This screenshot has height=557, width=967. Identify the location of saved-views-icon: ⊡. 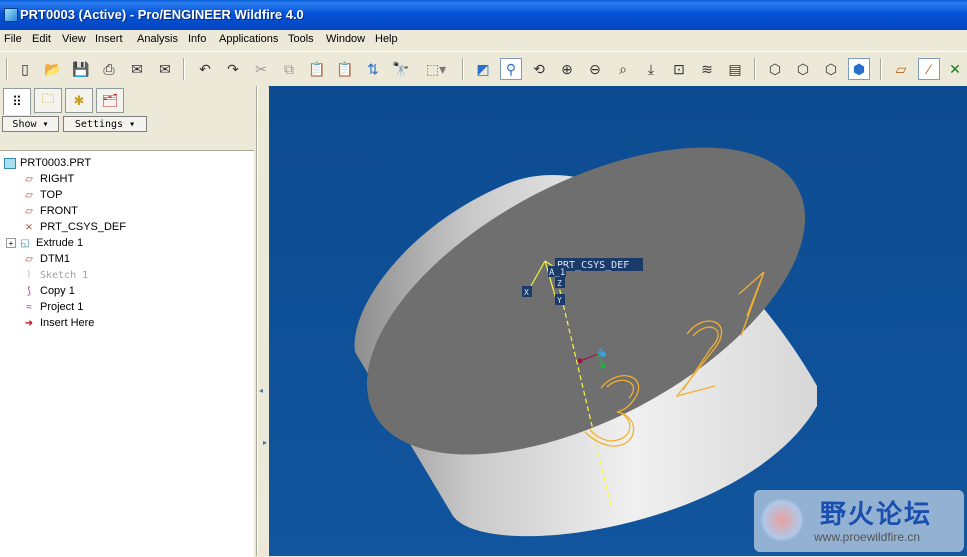
(679, 69).